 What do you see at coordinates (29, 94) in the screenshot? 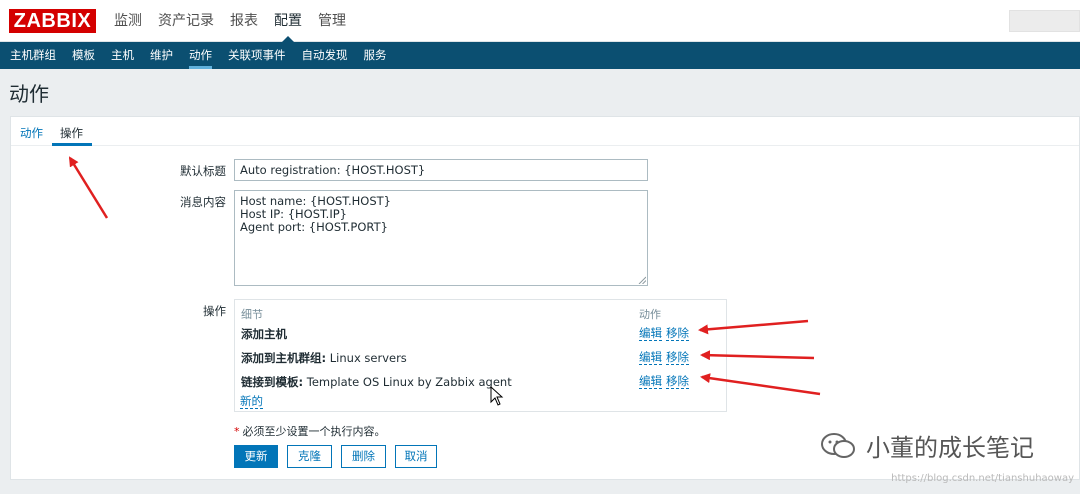
I see `page-title: 动作` at bounding box center [29, 94].